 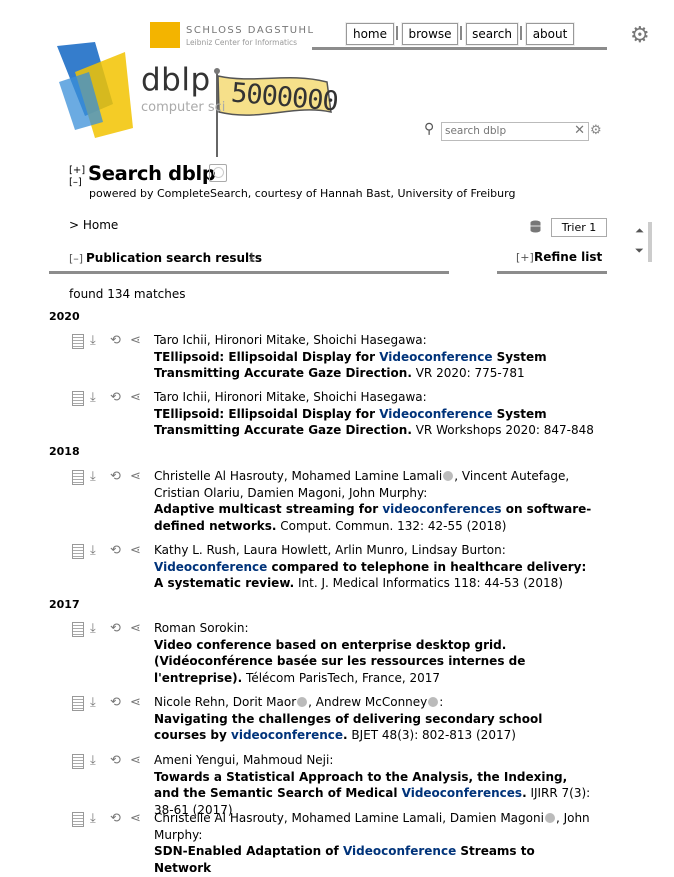 I want to click on entry-venue: VR Workshops 2020: 847-848, so click(x=503, y=430).